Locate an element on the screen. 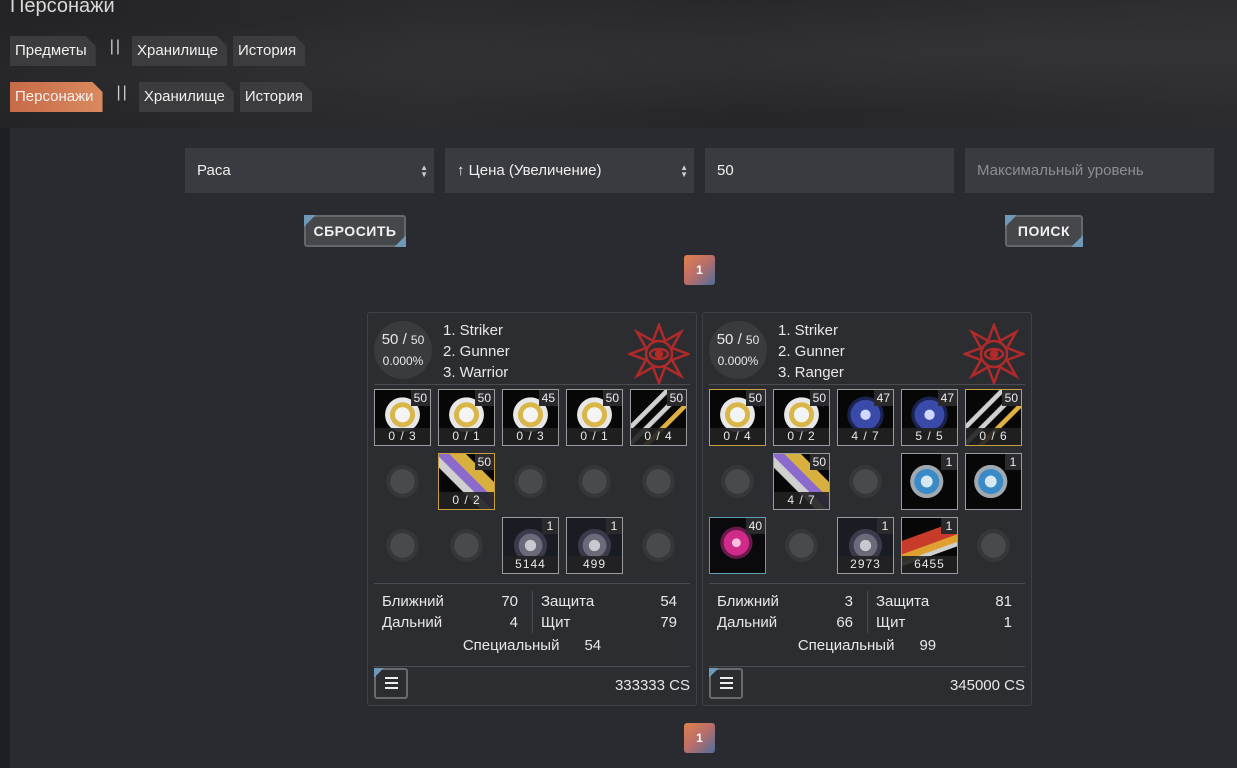  equipment-slot: 50 4 / 7 is located at coordinates (801, 481).